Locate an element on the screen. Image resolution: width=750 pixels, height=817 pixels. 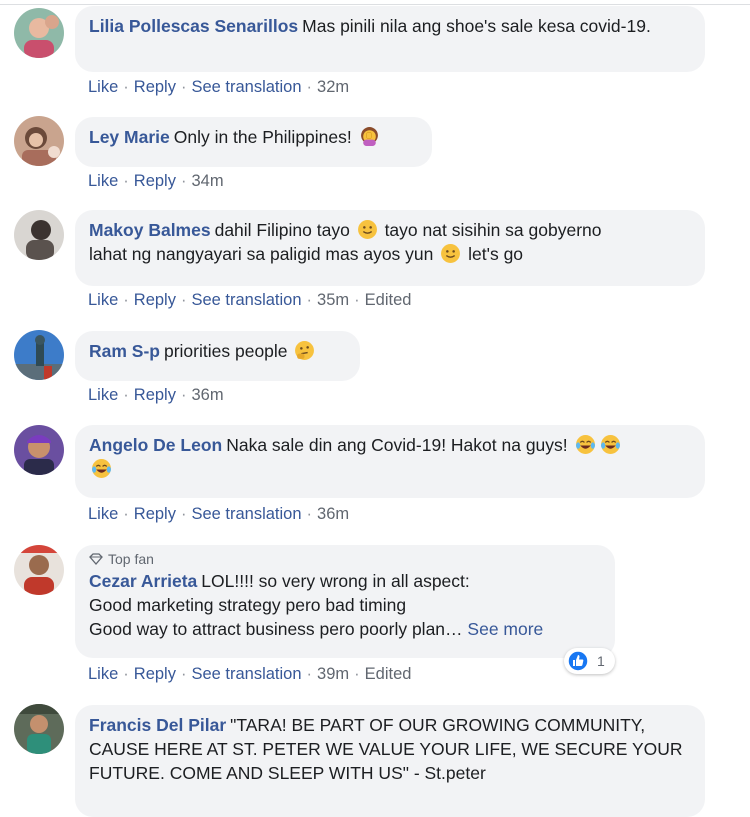
comment-actions: Like · Reply · See translation · 35m · Edited is located at coordinates (250, 300).